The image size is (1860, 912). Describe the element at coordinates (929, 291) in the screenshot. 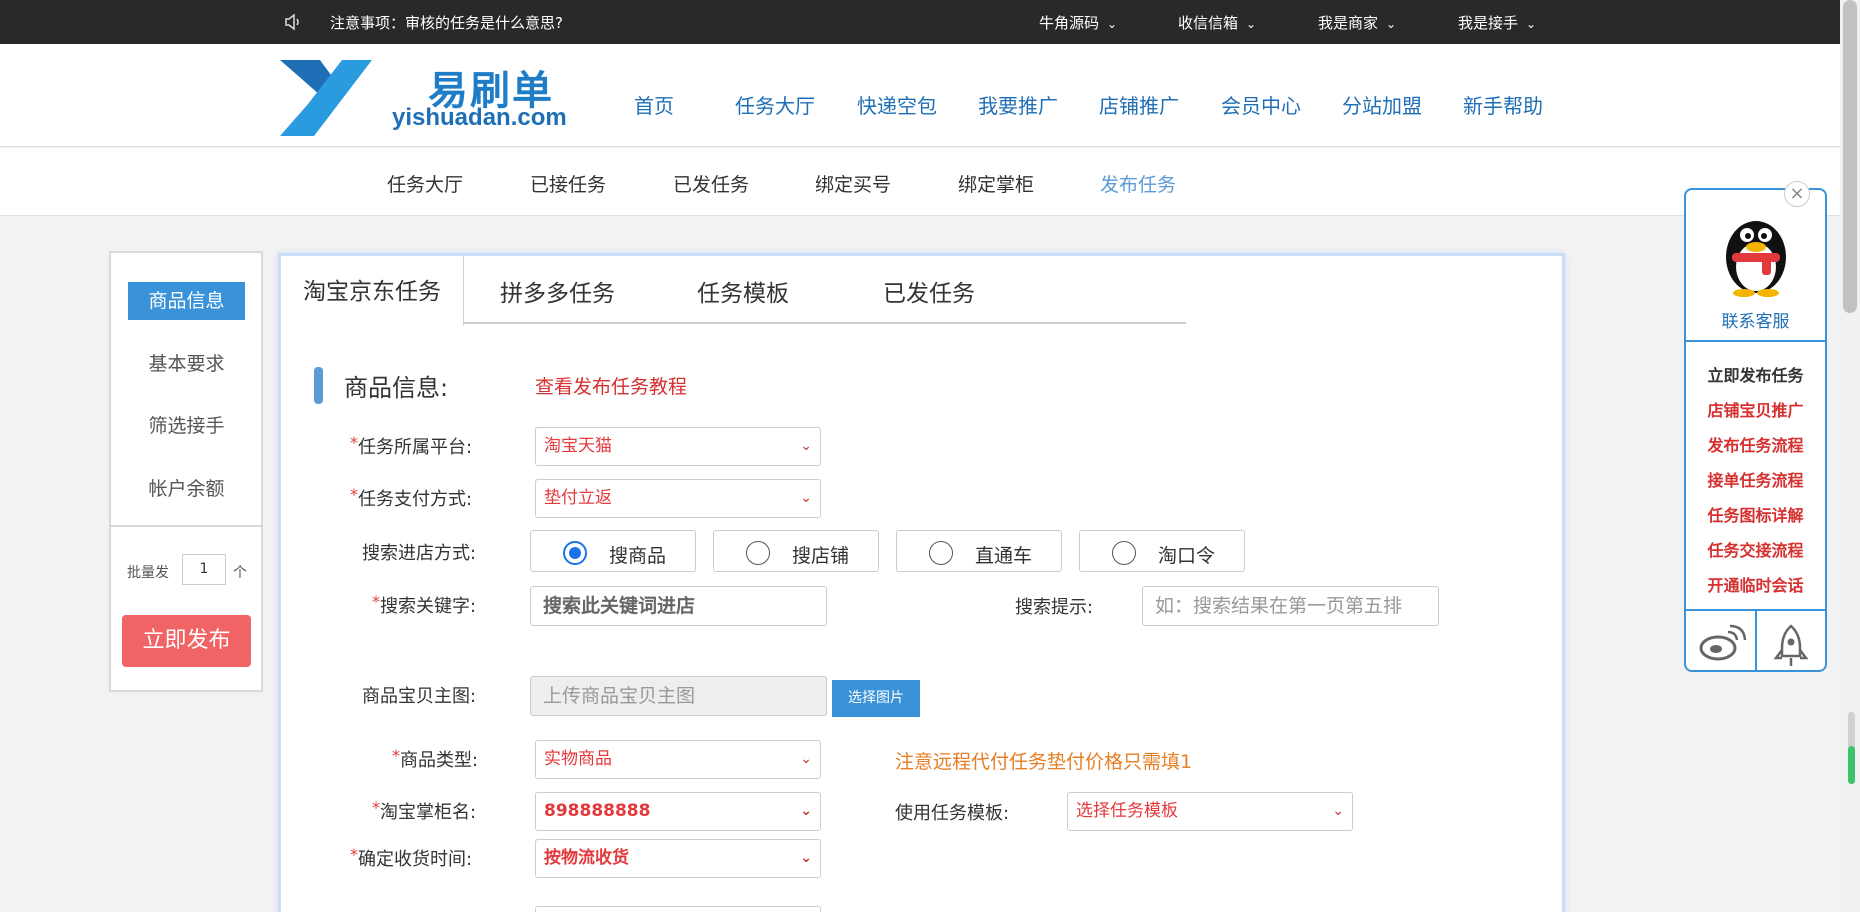

I see `tab-published-tasks: 已发任务` at that location.